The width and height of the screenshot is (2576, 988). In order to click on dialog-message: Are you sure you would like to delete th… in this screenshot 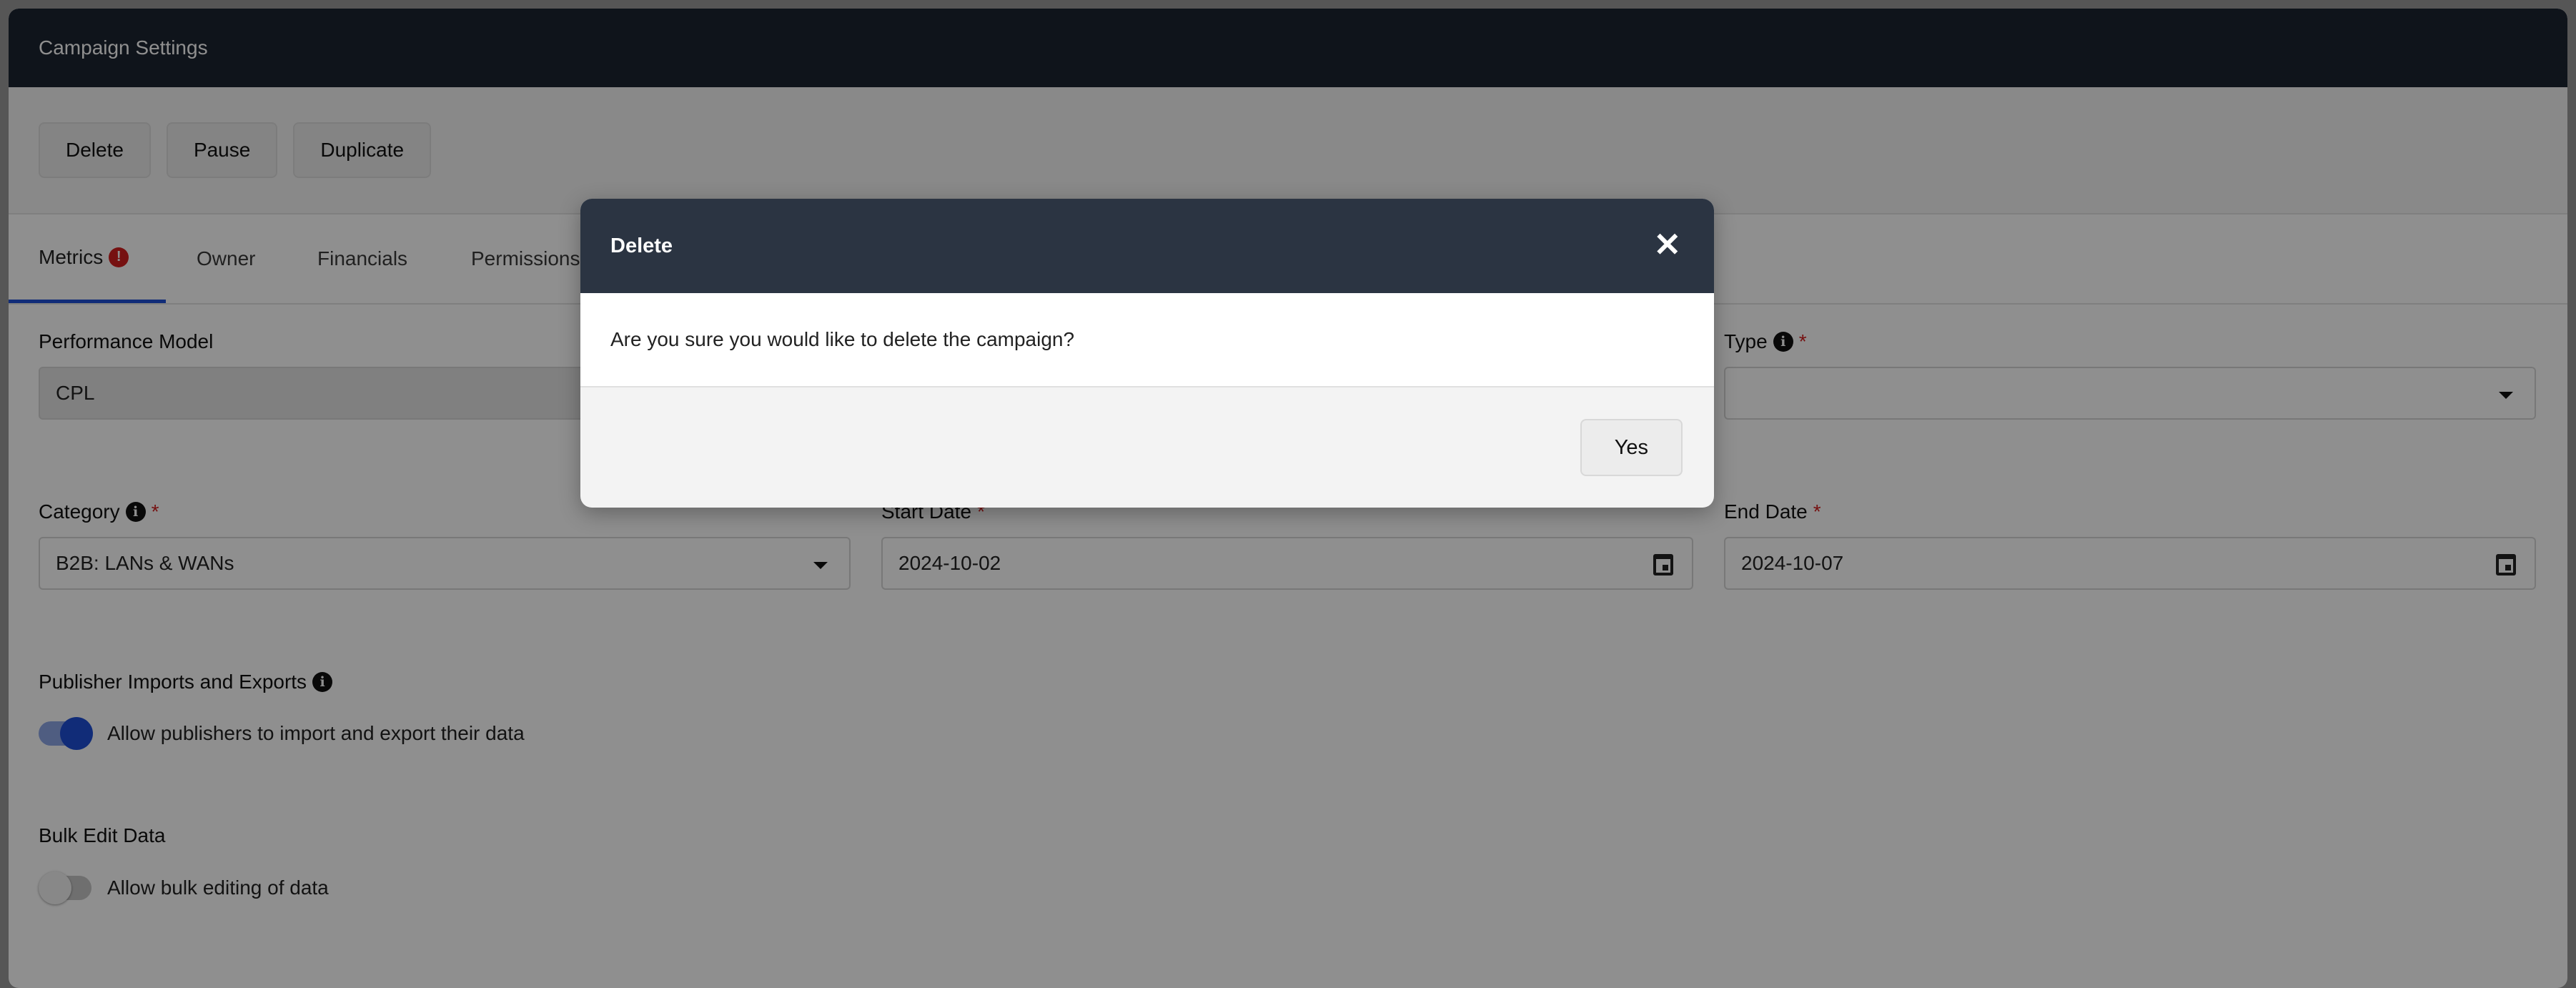, I will do `click(842, 339)`.